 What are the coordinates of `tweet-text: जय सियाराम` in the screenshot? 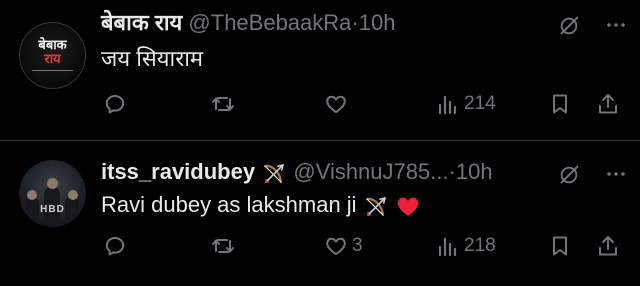 It's located at (152, 58).